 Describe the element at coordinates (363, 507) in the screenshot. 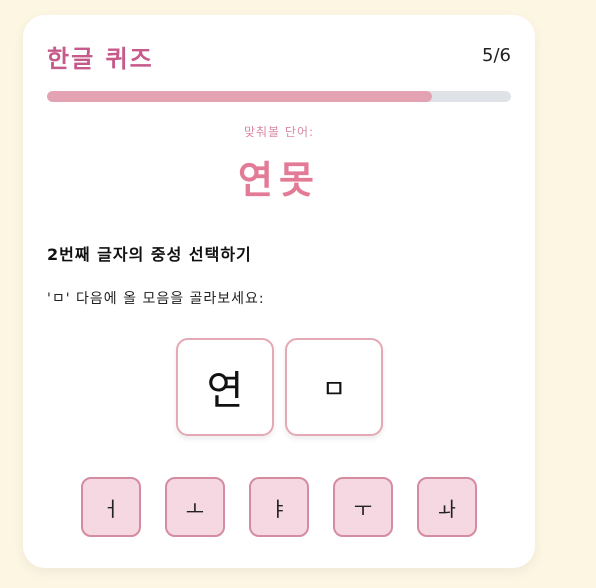

I see `vowel-option-button: ㅜ` at that location.